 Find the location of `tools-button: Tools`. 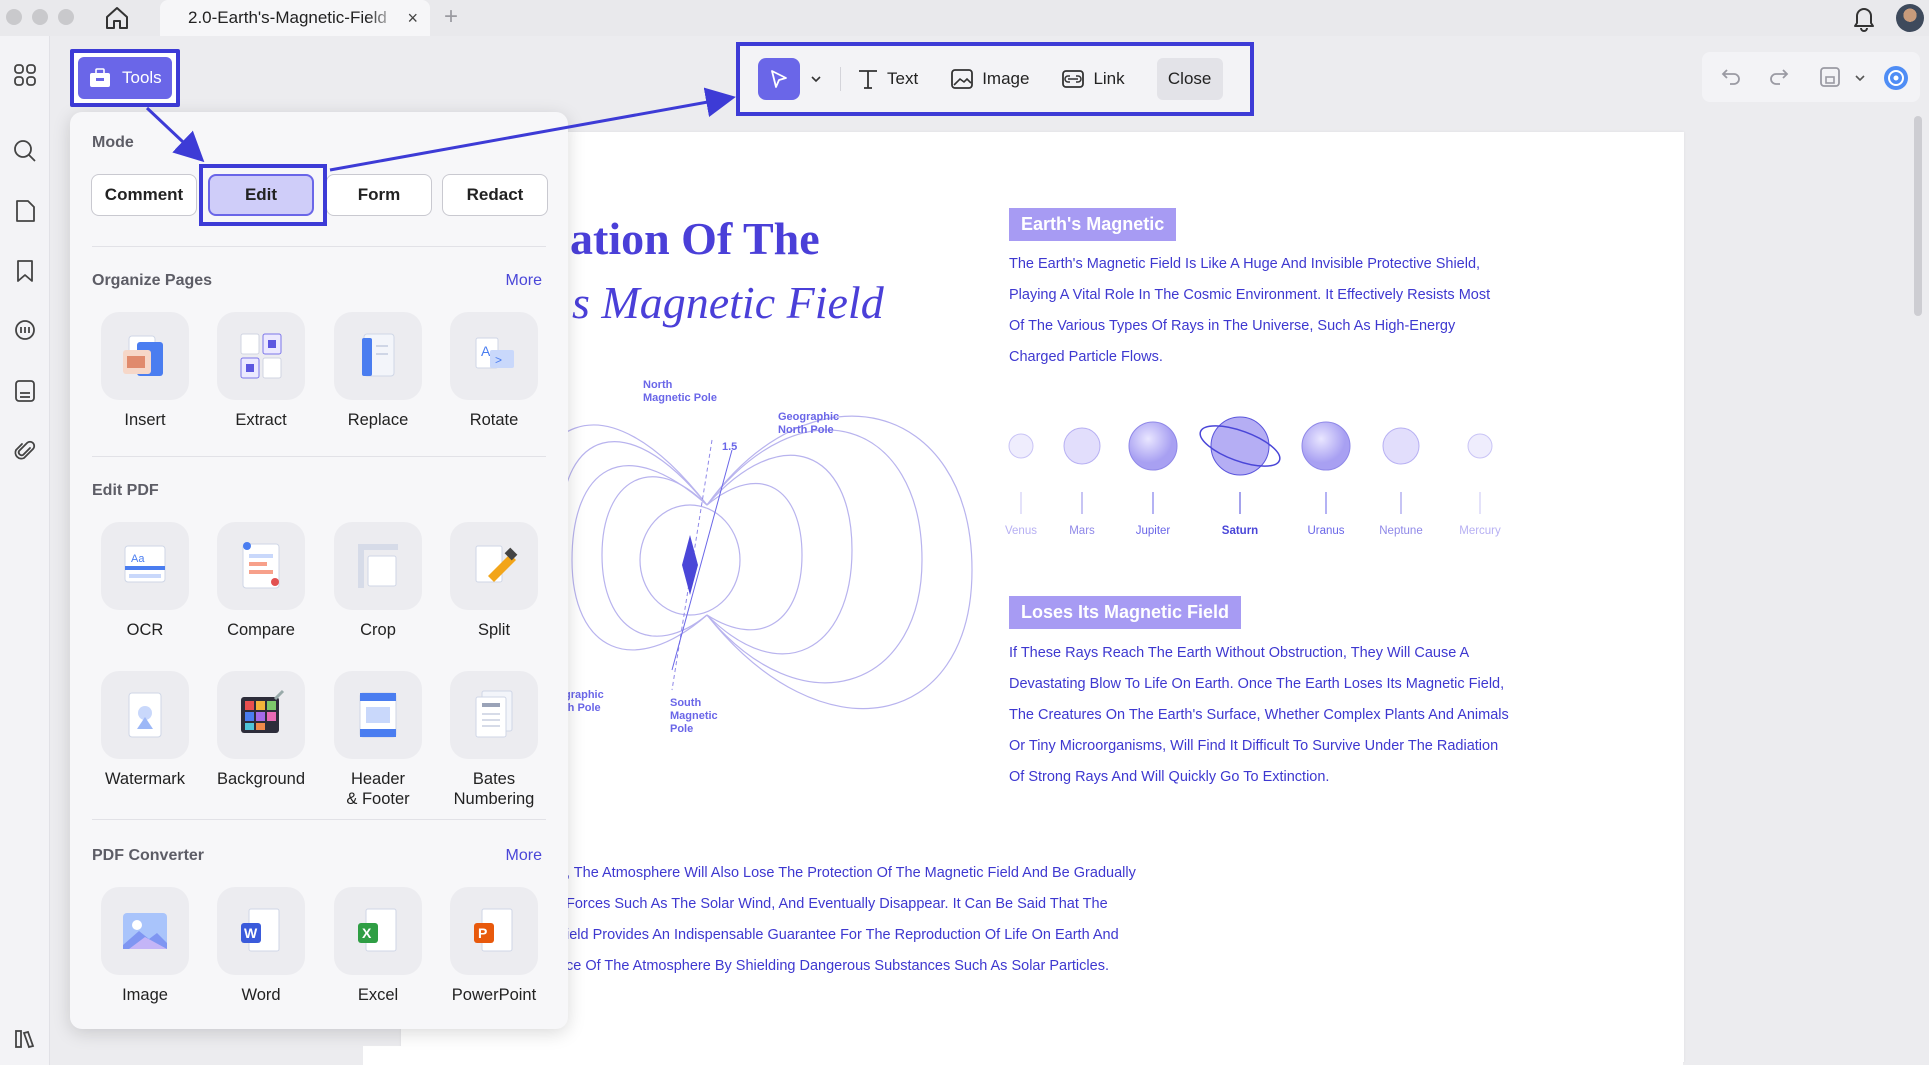

tools-button: Tools is located at coordinates (125, 78).